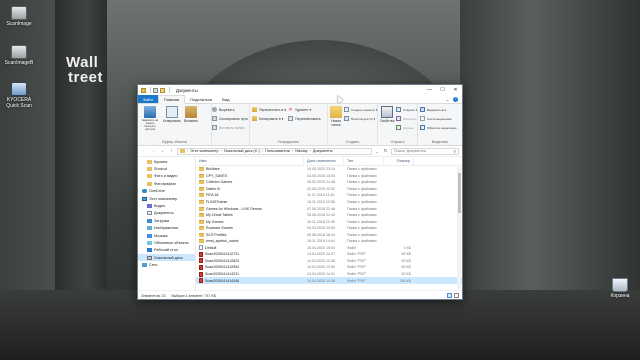 This screenshot has height=360, width=640. I want to click on title-bar: Документы — ☐ ✕, so click(300, 90).